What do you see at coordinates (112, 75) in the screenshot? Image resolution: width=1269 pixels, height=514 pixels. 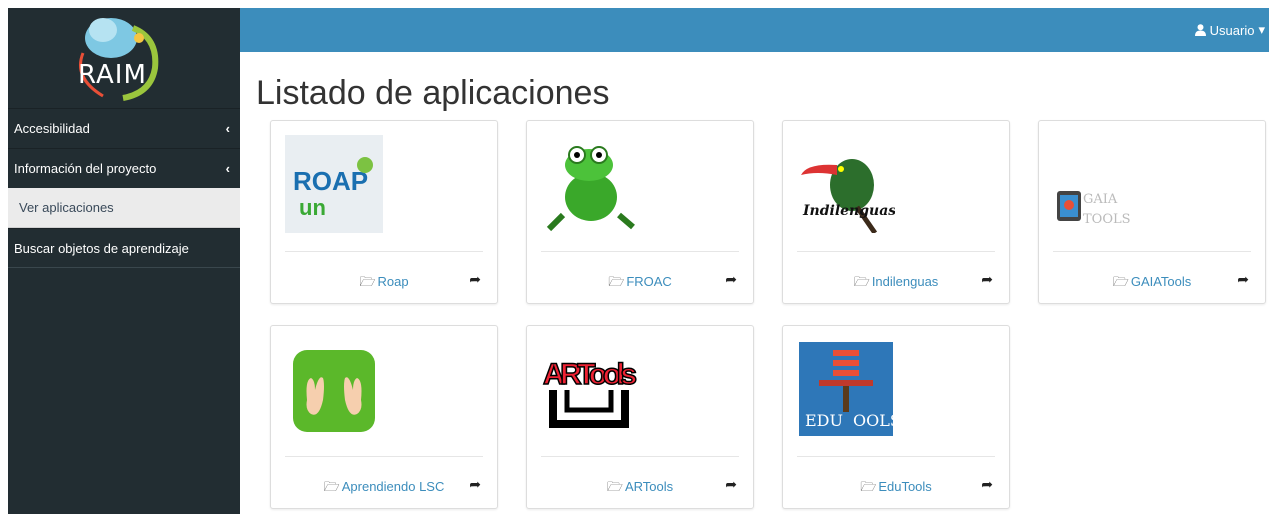 I see `logo-text: RAIM` at bounding box center [112, 75].